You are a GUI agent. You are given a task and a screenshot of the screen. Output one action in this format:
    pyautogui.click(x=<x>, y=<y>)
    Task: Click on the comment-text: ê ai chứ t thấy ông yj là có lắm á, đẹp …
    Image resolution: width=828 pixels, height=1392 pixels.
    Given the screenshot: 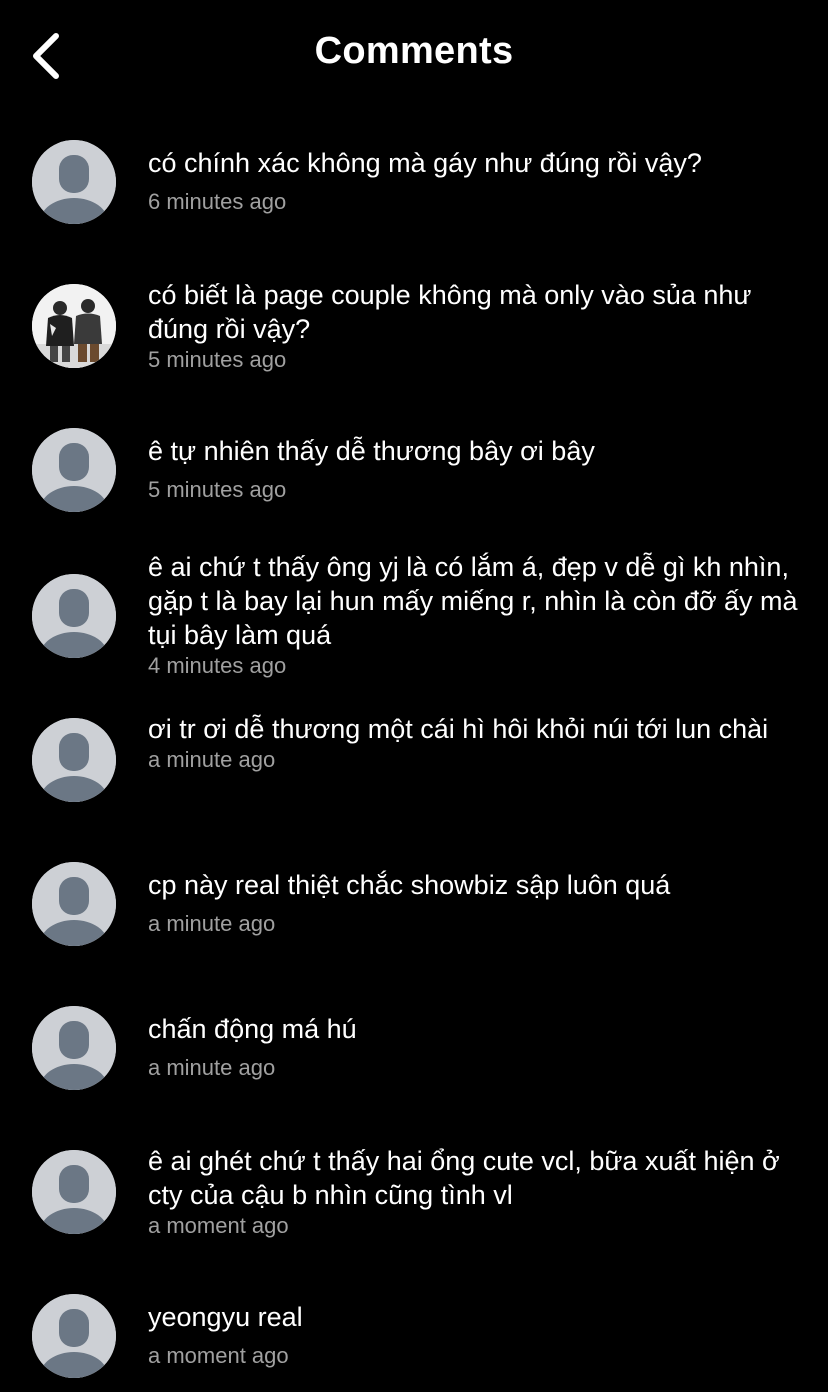 What is the action you would take?
    pyautogui.click(x=473, y=601)
    